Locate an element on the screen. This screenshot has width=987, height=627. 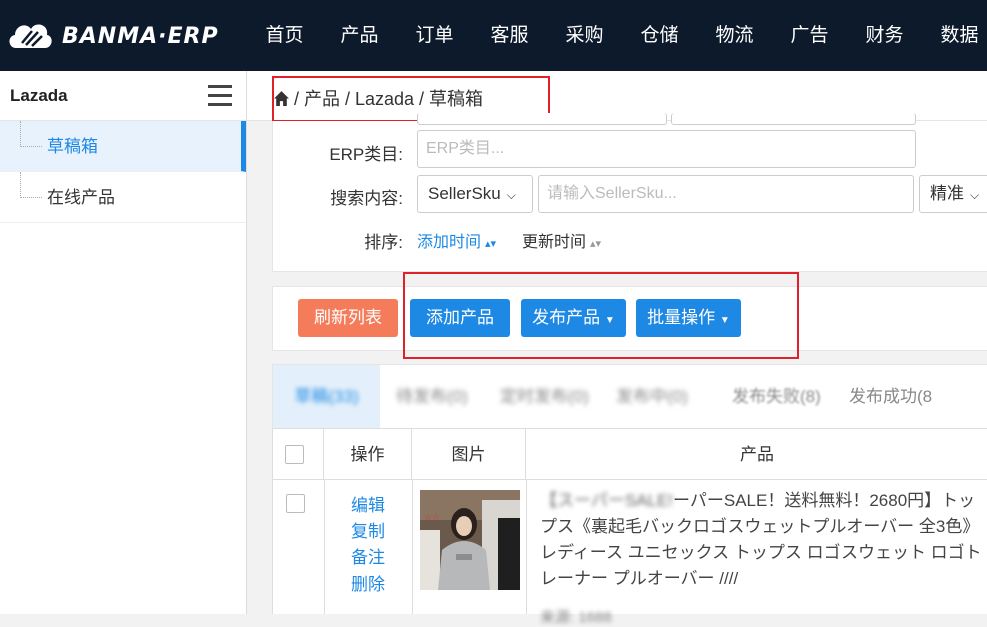
delete-link: 删除 is located at coordinates (368, 582).